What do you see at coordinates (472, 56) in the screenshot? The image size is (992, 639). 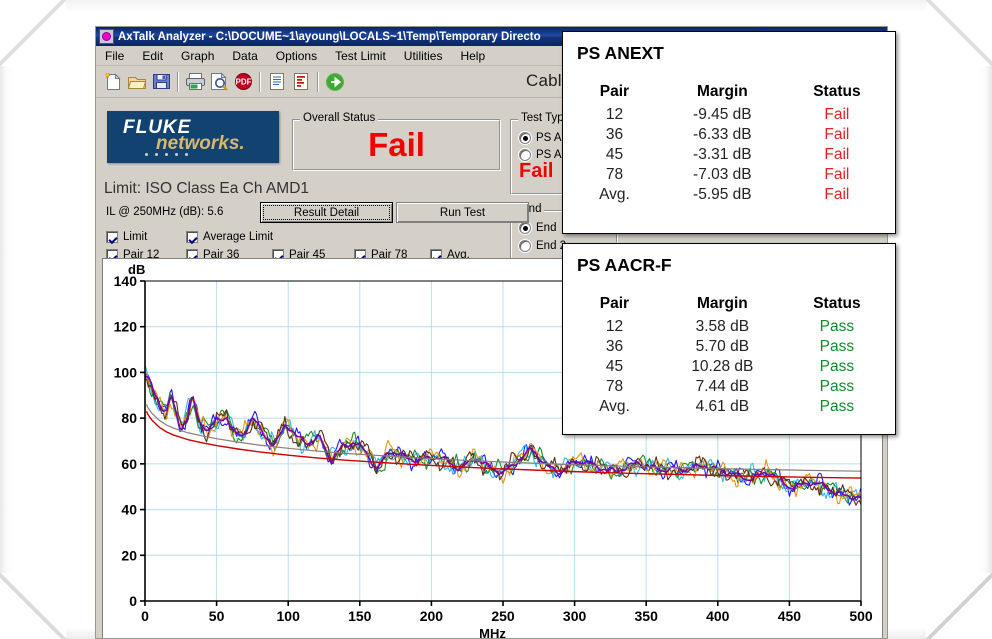 I see `menu-item-help: Help` at bounding box center [472, 56].